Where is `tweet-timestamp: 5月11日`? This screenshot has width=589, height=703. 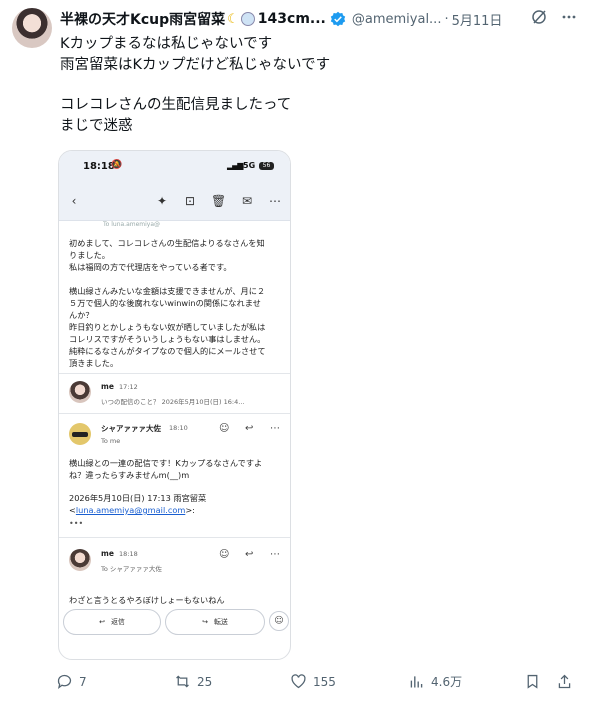
tweet-timestamp: 5月11日 is located at coordinates (477, 19).